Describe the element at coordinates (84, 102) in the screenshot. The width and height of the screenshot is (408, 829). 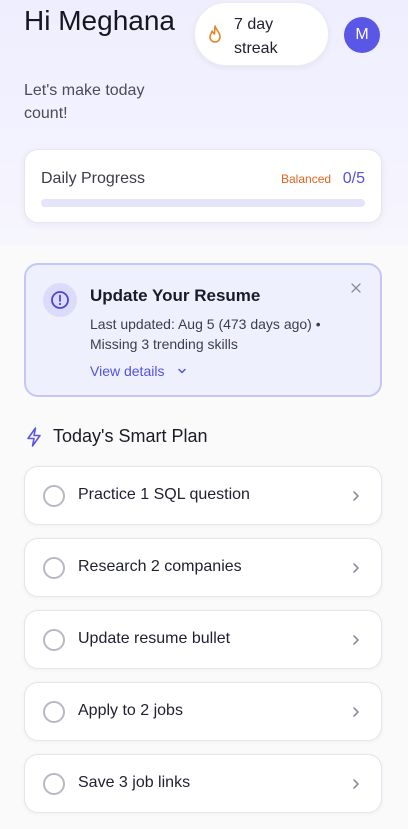
I see `greeting-subtext: Let's make today count!` at that location.